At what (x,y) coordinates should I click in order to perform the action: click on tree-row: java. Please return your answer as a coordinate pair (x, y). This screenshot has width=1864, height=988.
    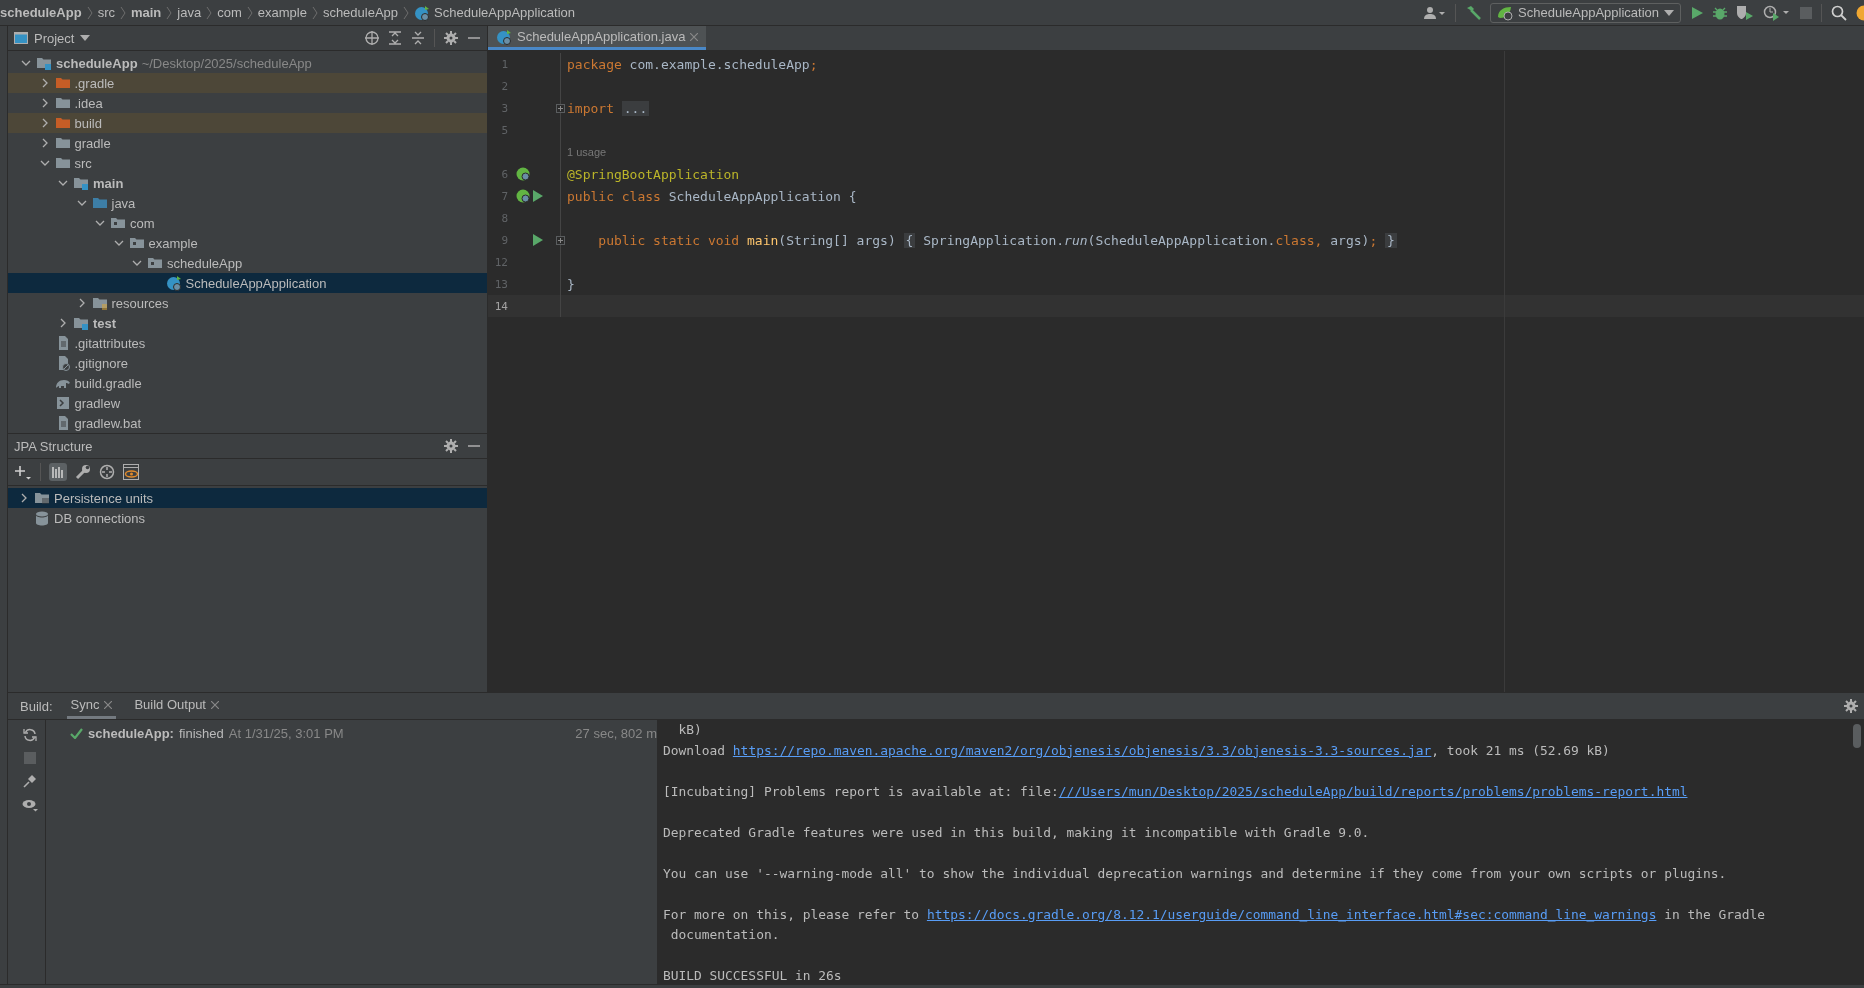
    Looking at the image, I should click on (247, 203).